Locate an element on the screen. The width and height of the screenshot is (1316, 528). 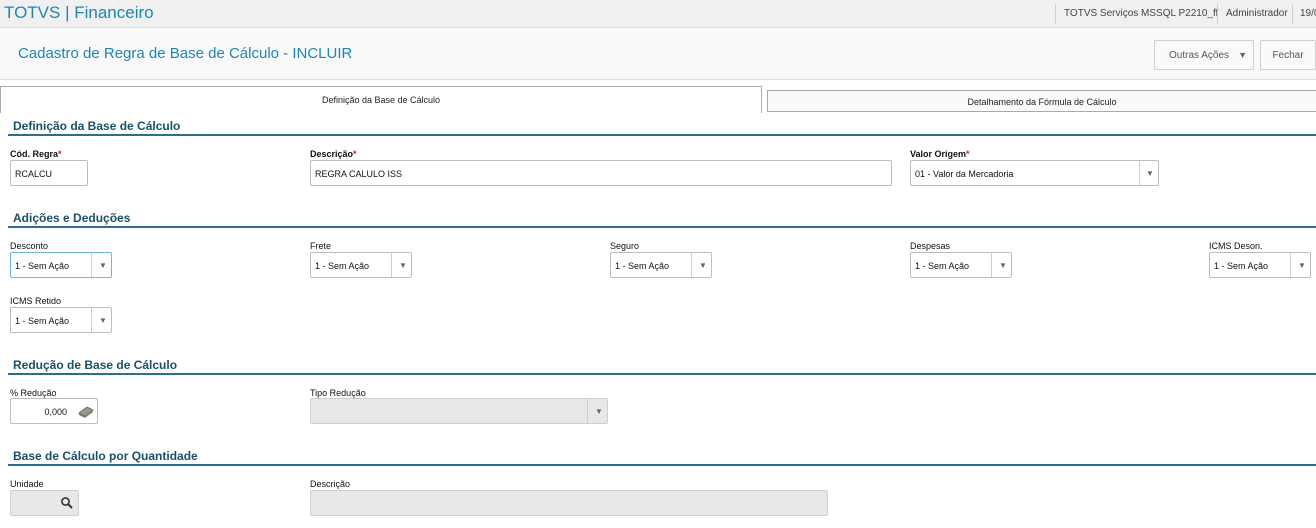
cod-regra-label: Cód. Regra* is located at coordinates (36, 154).